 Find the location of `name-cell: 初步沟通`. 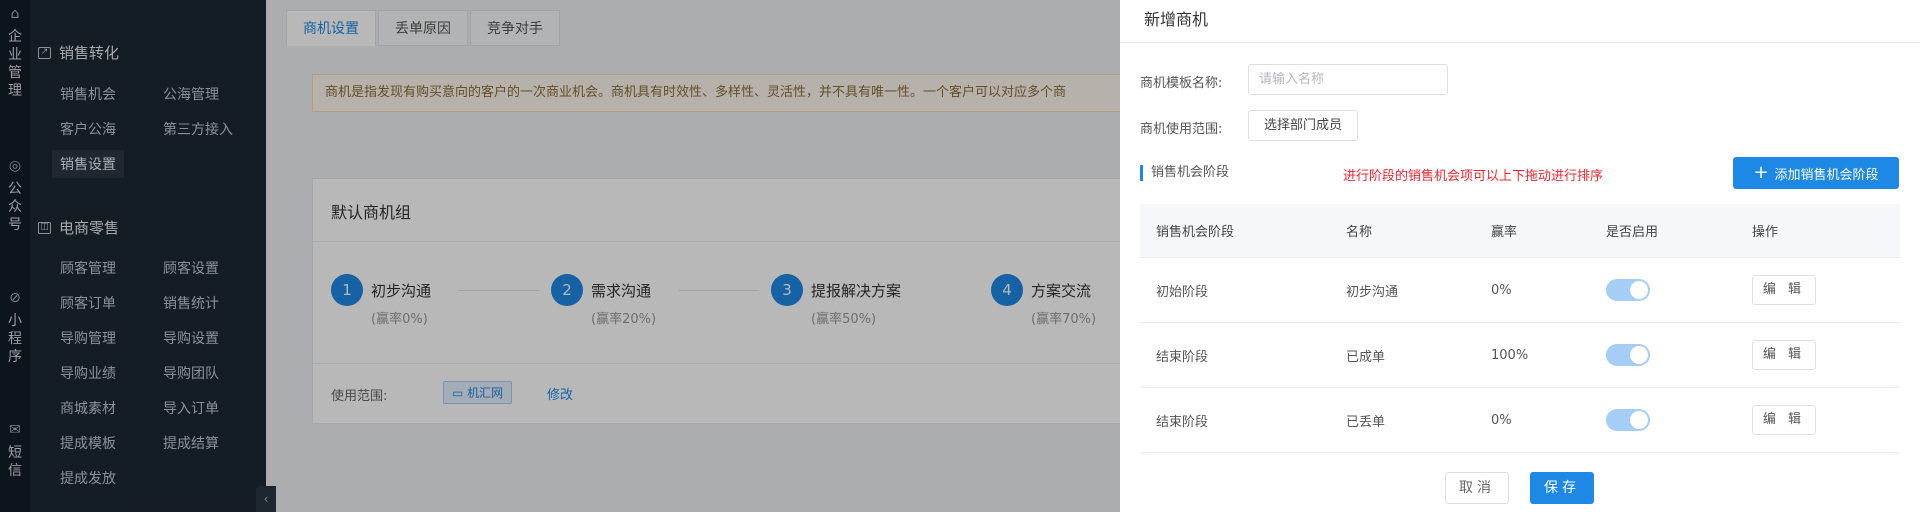

name-cell: 初步沟通 is located at coordinates (1372, 292).